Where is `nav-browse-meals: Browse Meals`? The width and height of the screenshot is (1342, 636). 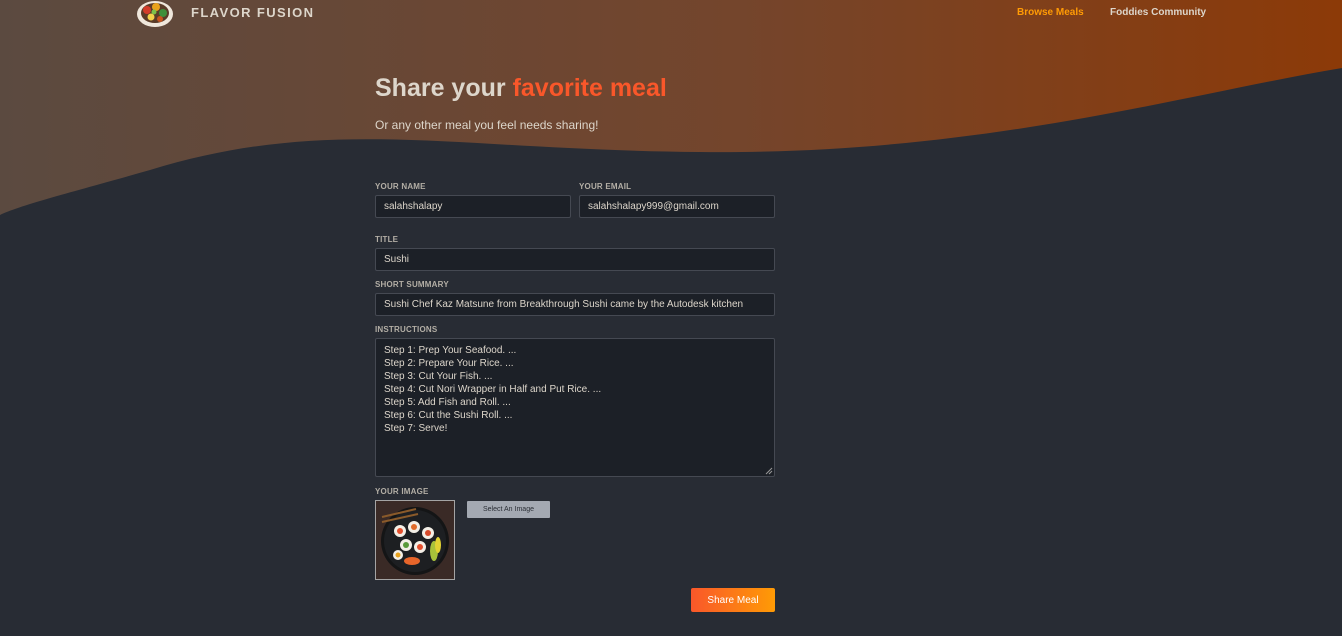 nav-browse-meals: Browse Meals is located at coordinates (1050, 12).